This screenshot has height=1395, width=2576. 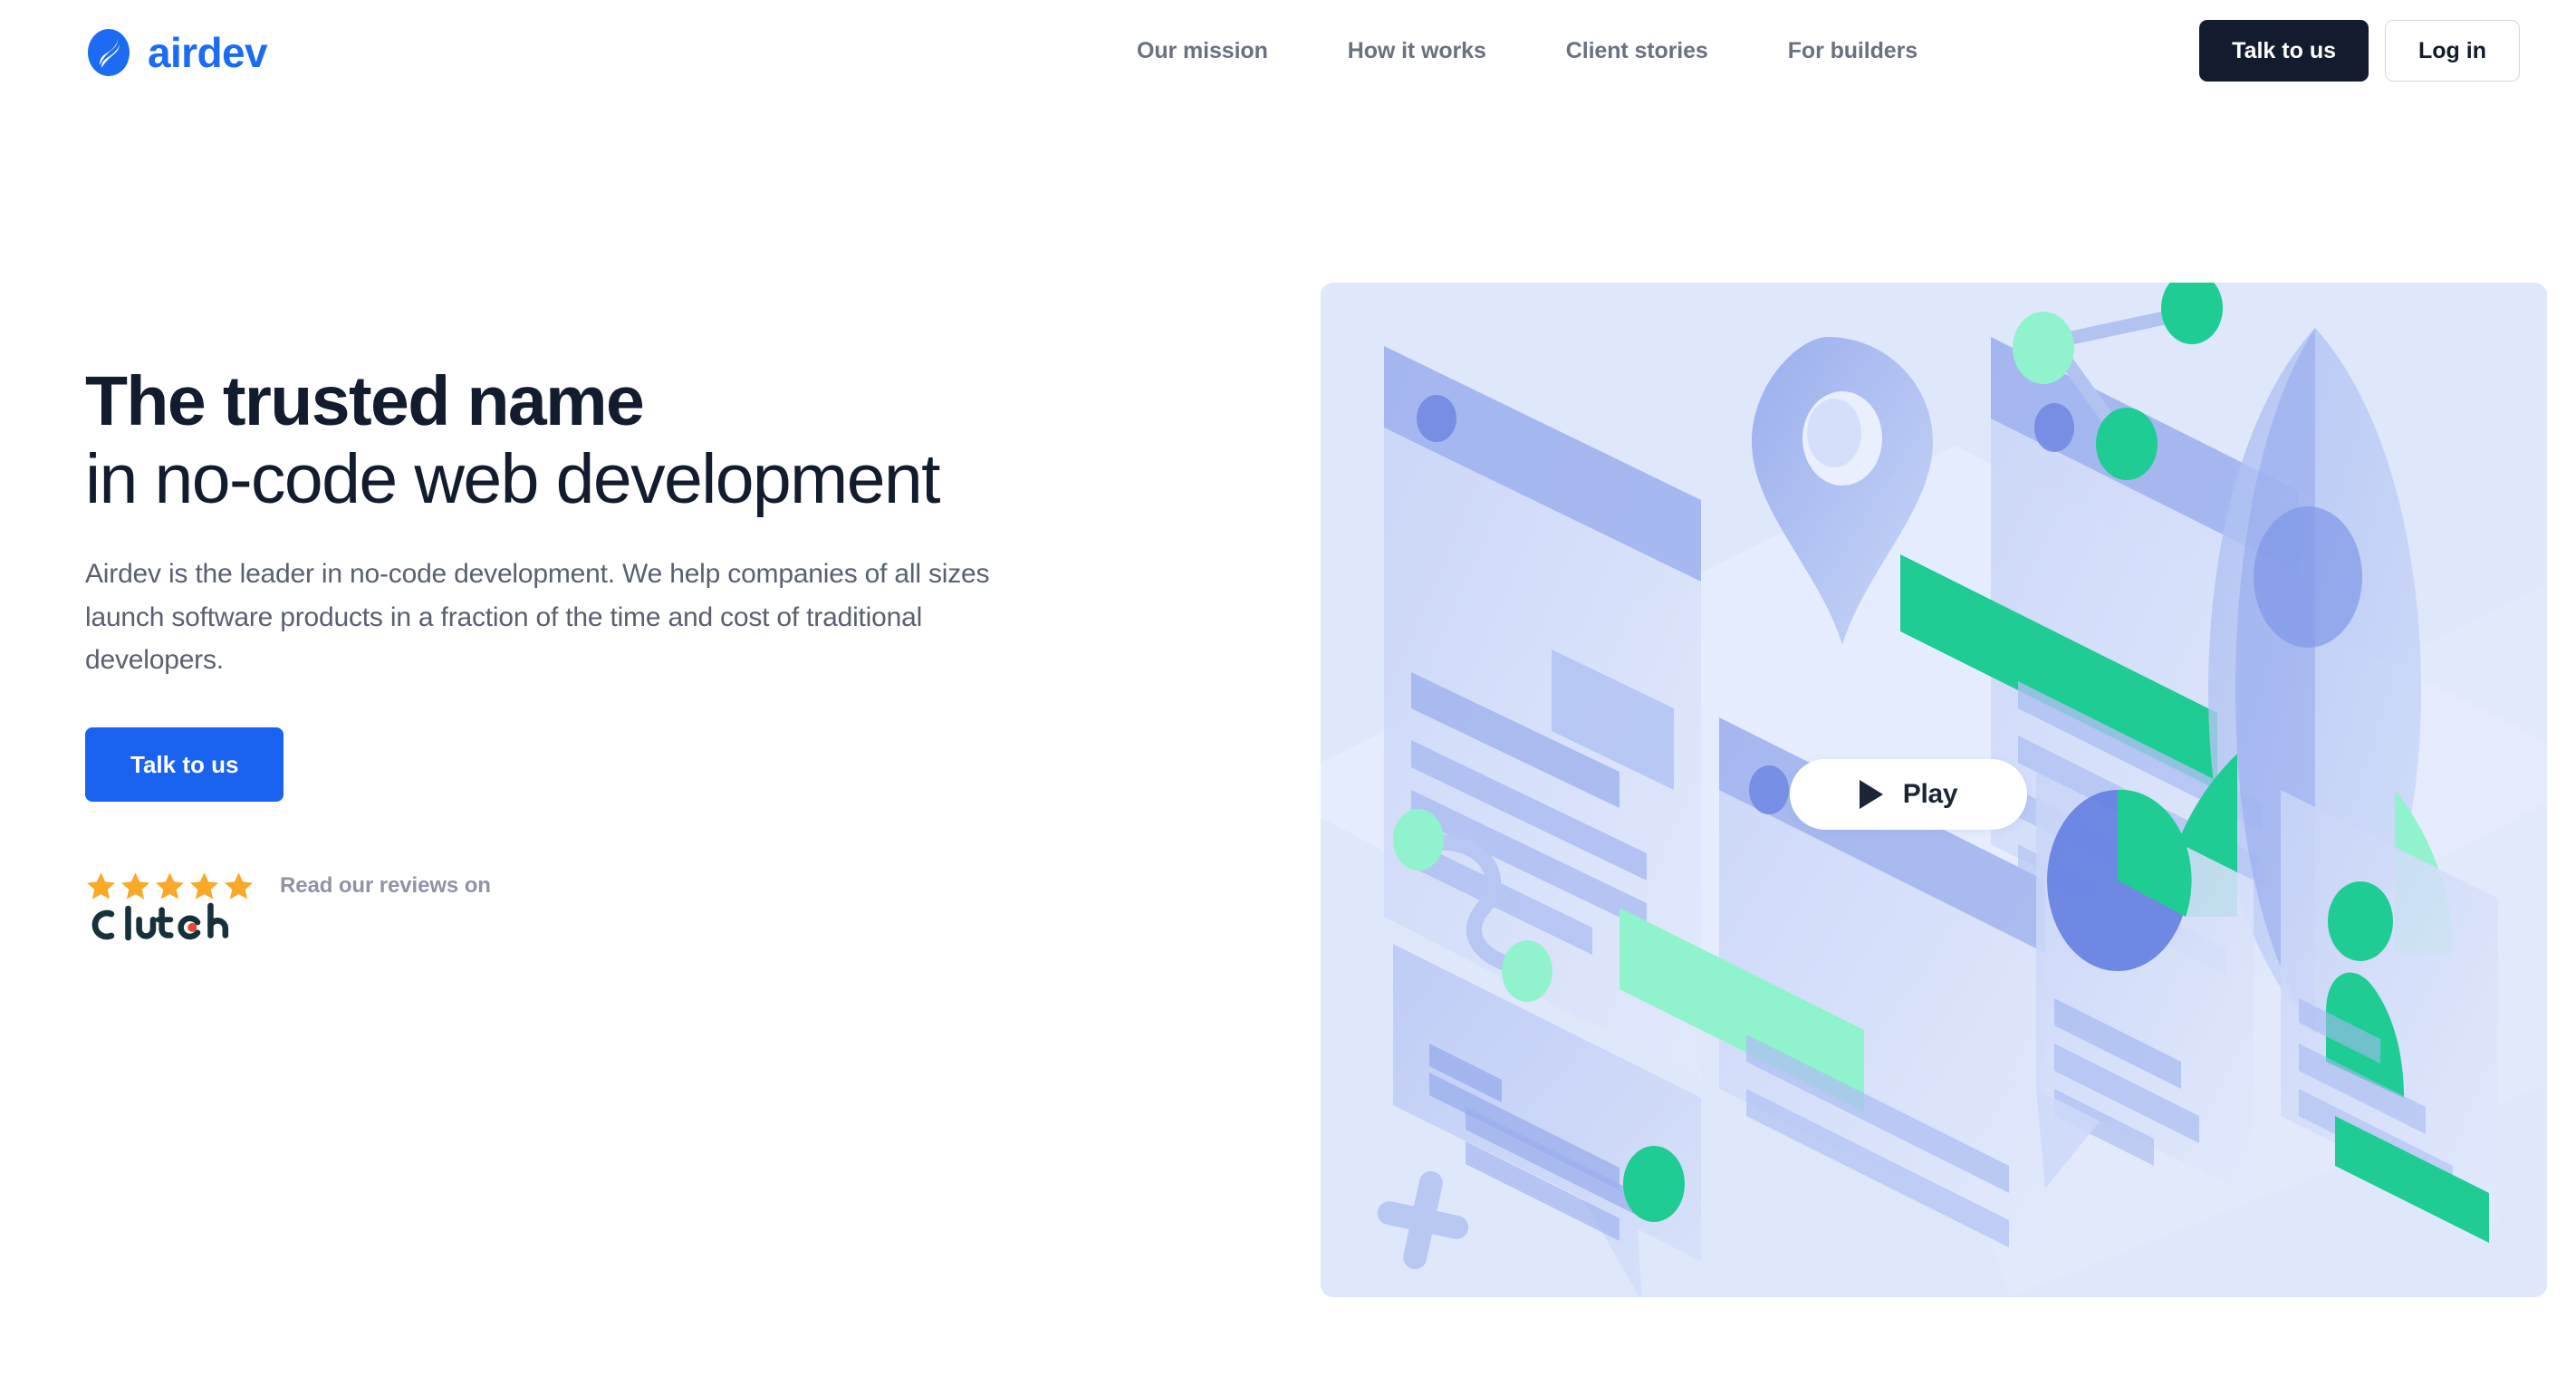 What do you see at coordinates (592, 886) in the screenshot?
I see `rating-row: Read our reviews on` at bounding box center [592, 886].